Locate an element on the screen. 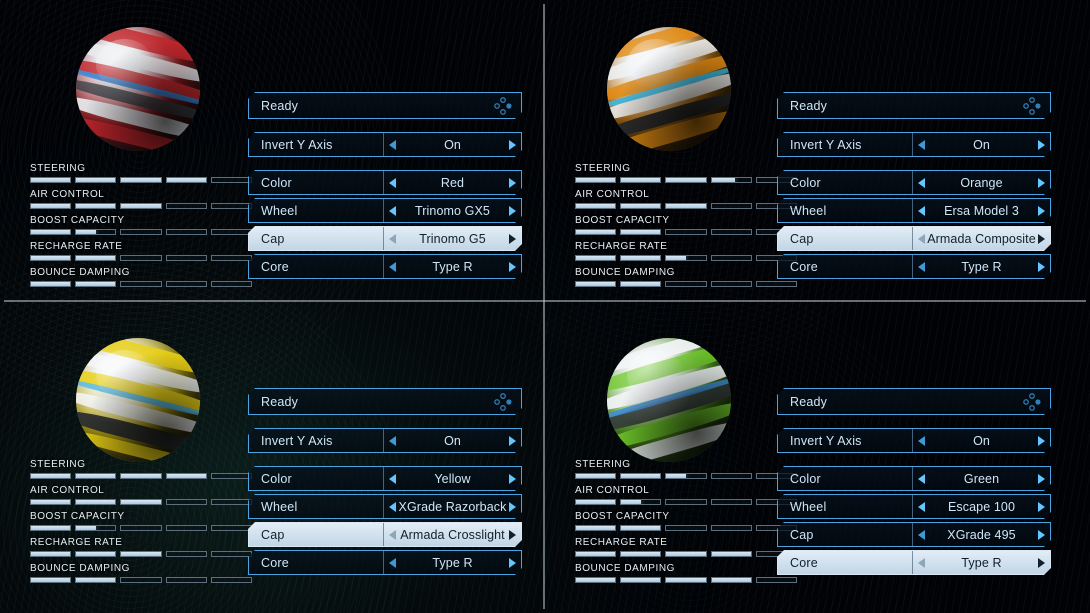 This screenshot has height=613, width=1090. menu-row-label: Invert Y Axis is located at coordinates (826, 440).